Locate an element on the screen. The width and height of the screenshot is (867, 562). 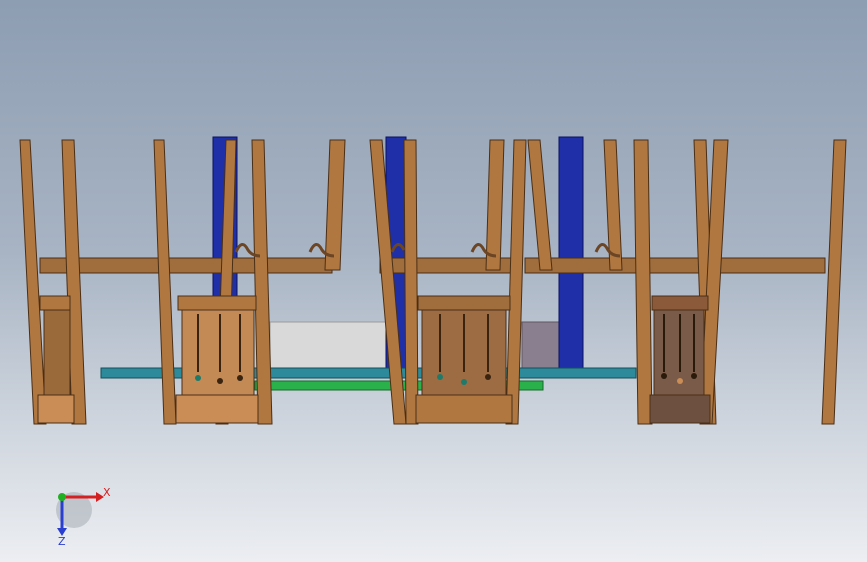
chair-4-seat-rail is located at coordinates (680, 303).